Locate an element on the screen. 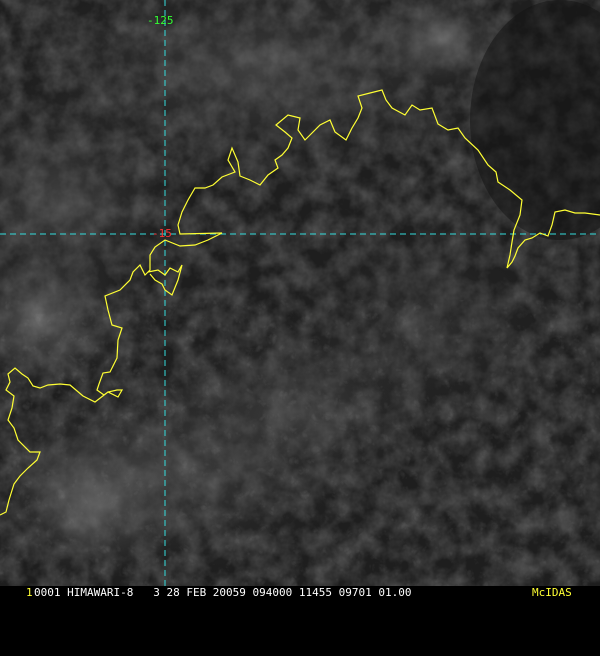 Image resolution: width=600 pixels, height=656 pixels. mcidas-logo: McIDAS is located at coordinates (552, 592).